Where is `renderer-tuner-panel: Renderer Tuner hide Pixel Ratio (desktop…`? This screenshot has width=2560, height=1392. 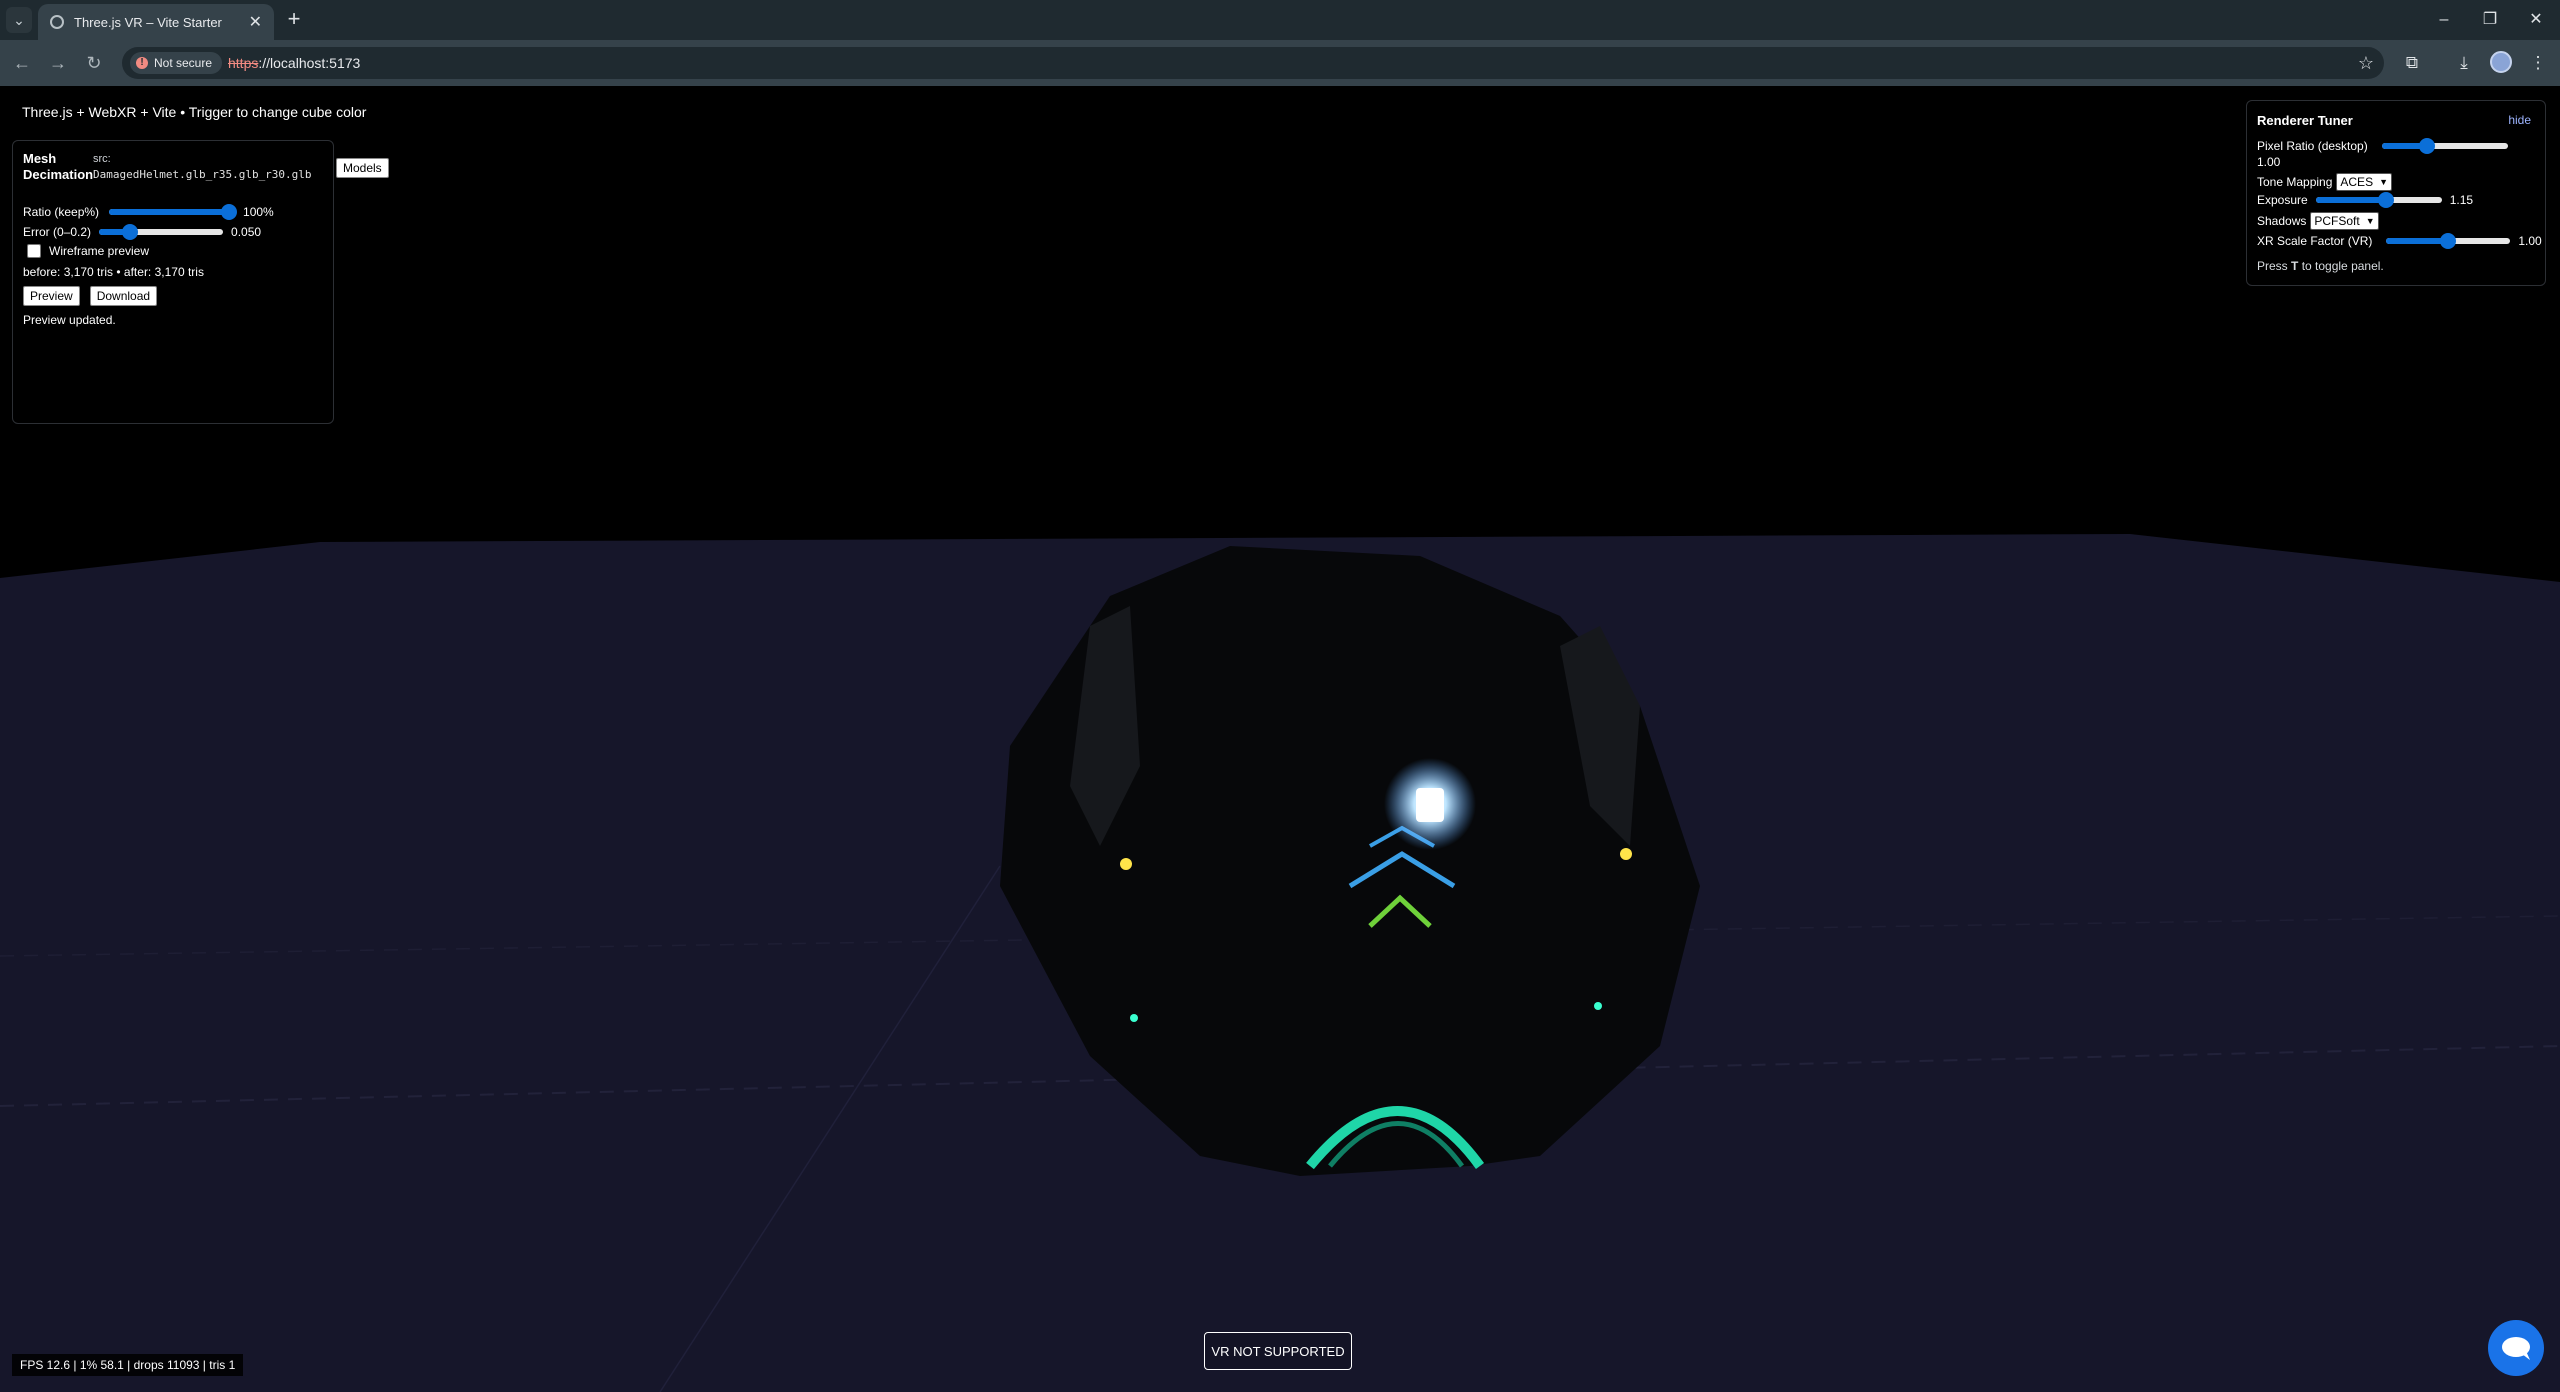 renderer-tuner-panel: Renderer Tuner hide Pixel Ratio (desktop… is located at coordinates (2396, 193).